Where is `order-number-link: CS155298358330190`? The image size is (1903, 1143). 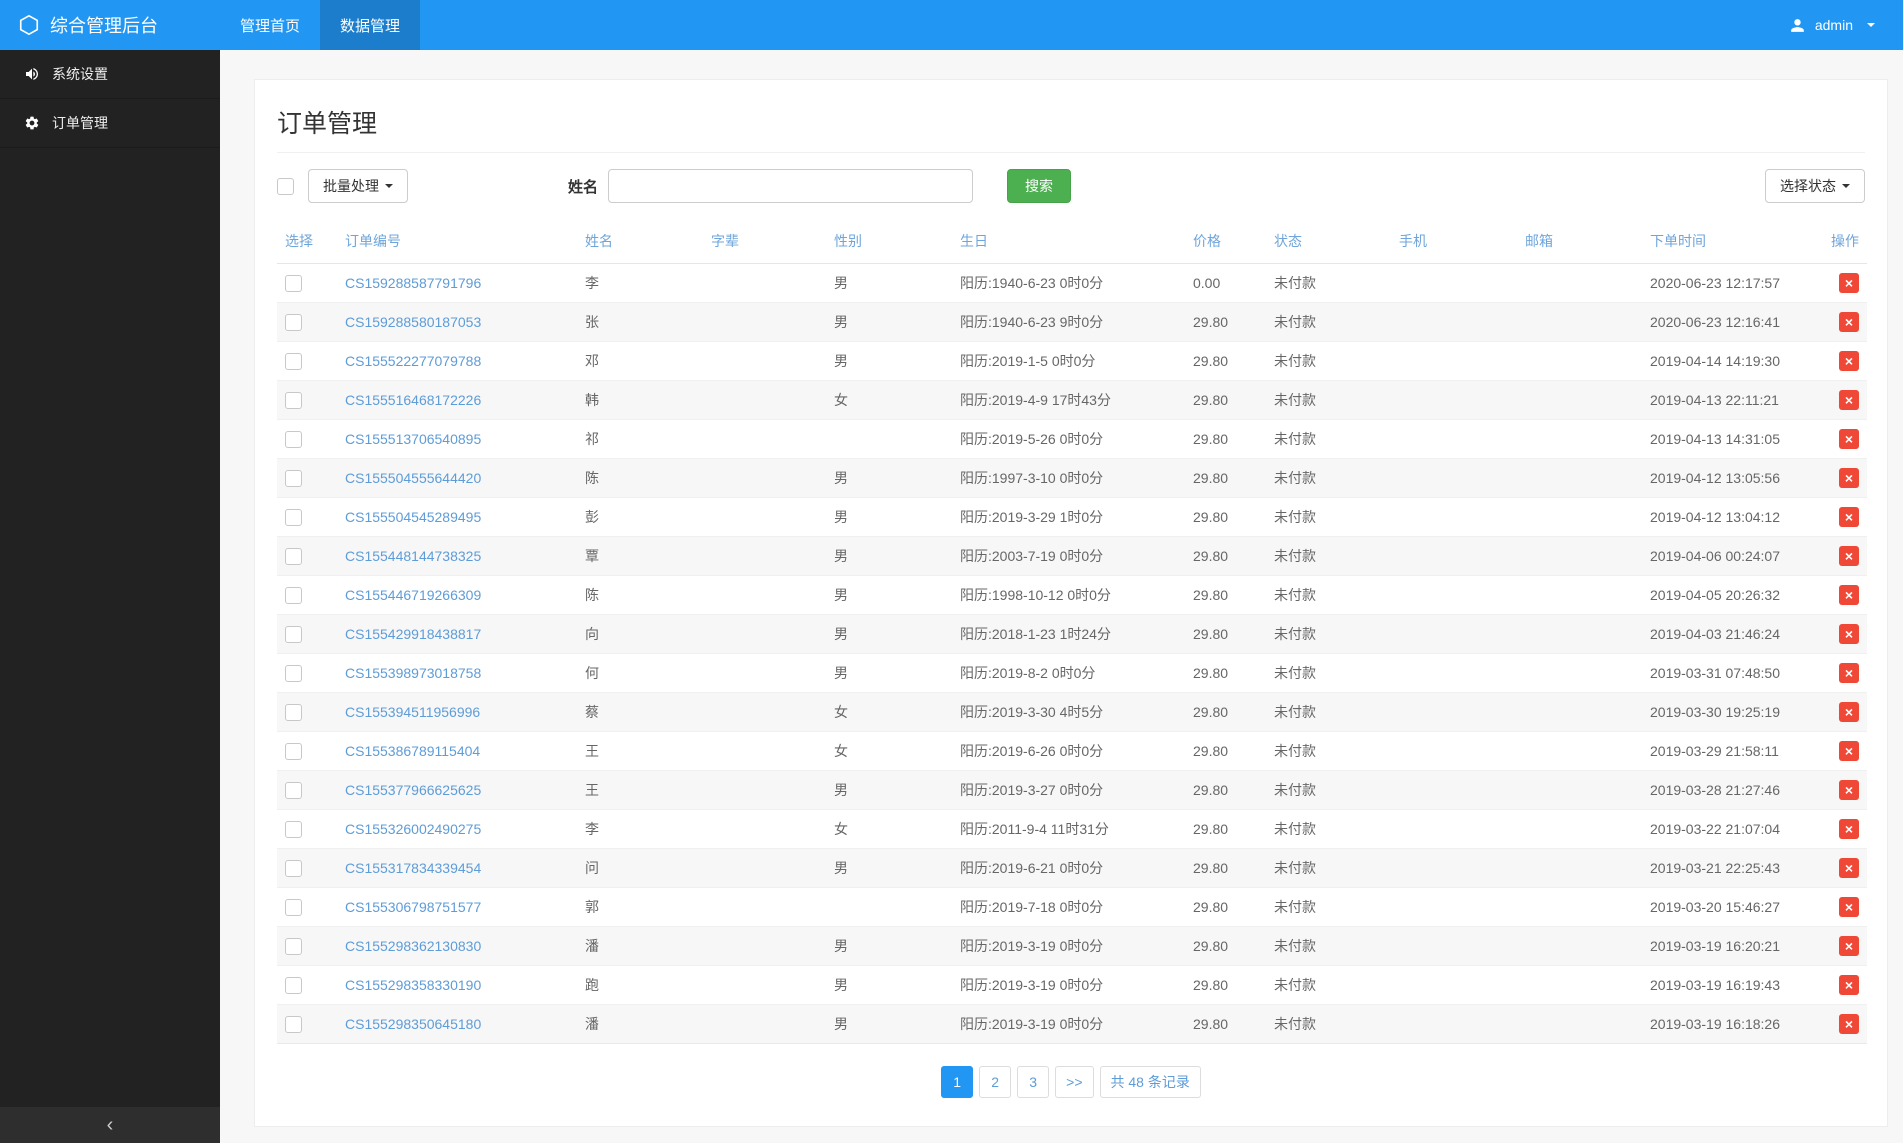 order-number-link: CS155298358330190 is located at coordinates (413, 985).